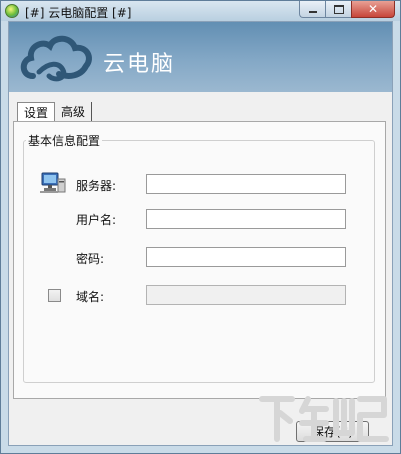  What do you see at coordinates (56, 58) in the screenshot?
I see `cloud-logo-icon` at bounding box center [56, 58].